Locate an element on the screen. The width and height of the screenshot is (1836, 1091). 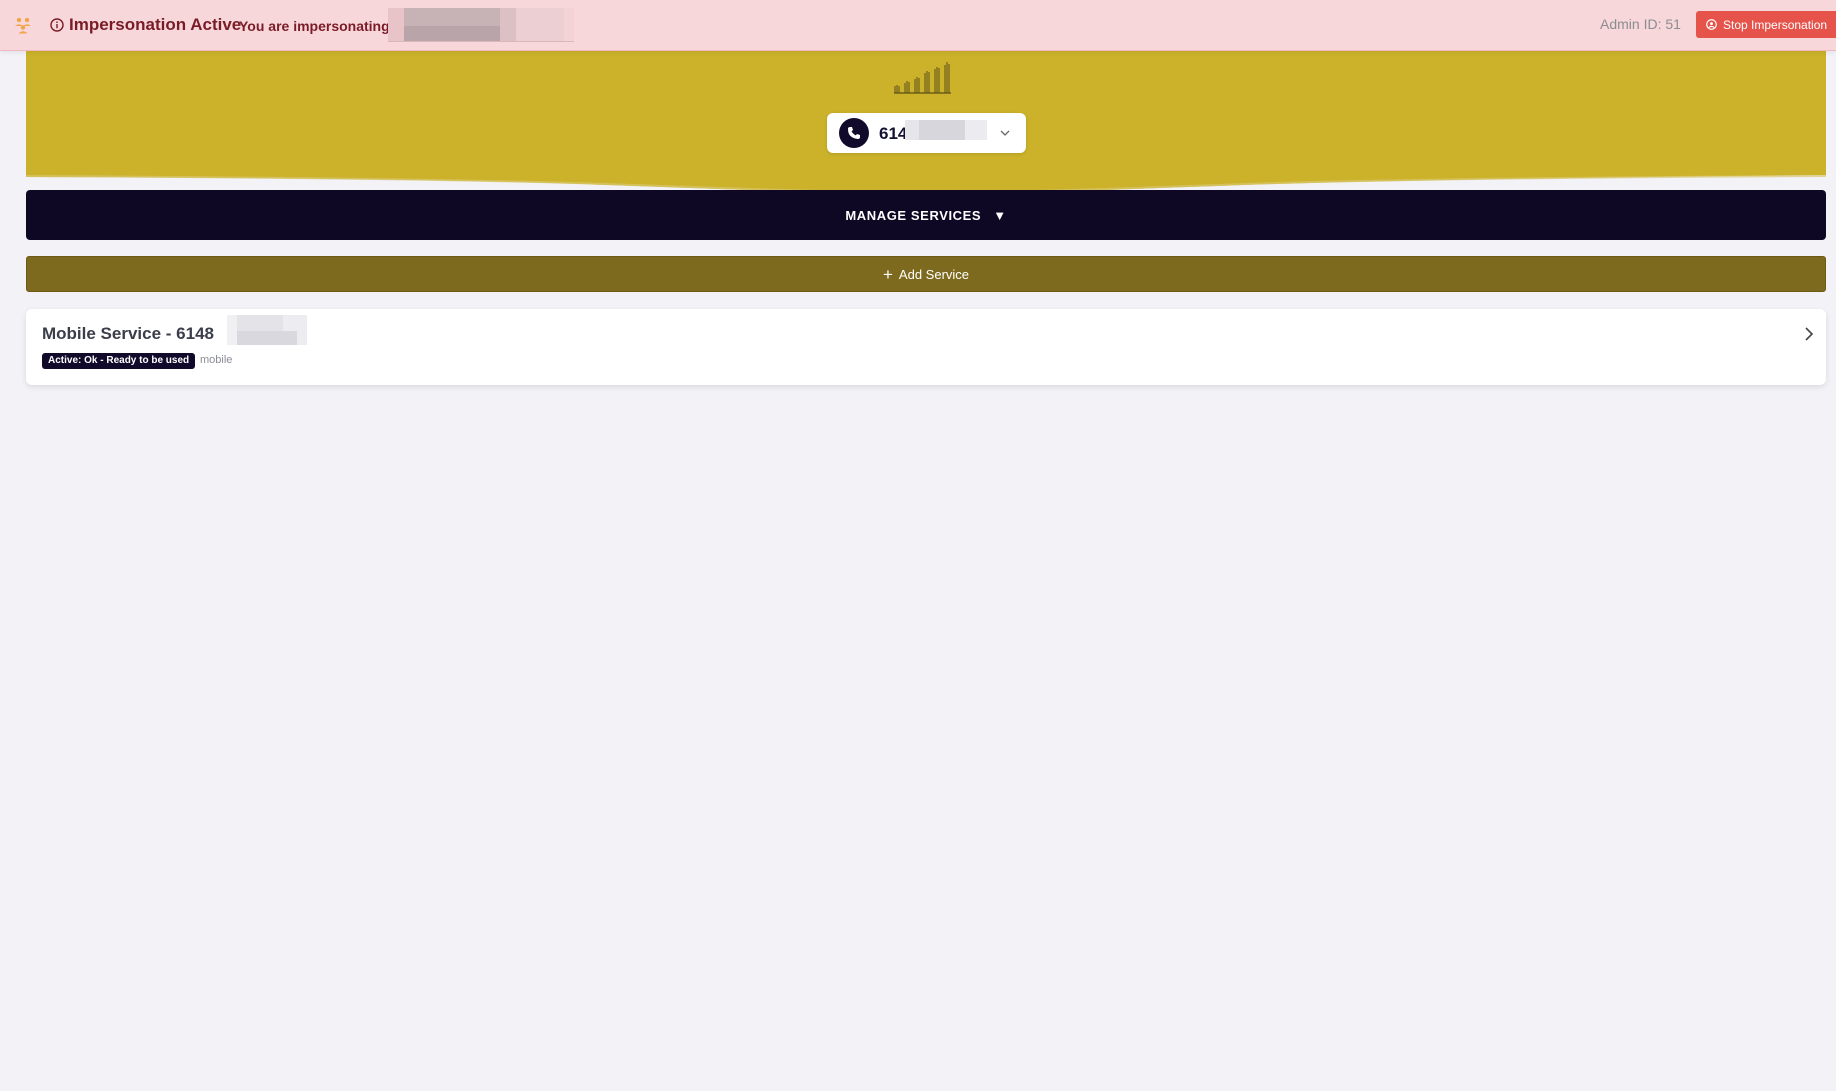
stop-impersonation-button: Stop Impersonation is located at coordinates (1766, 24).